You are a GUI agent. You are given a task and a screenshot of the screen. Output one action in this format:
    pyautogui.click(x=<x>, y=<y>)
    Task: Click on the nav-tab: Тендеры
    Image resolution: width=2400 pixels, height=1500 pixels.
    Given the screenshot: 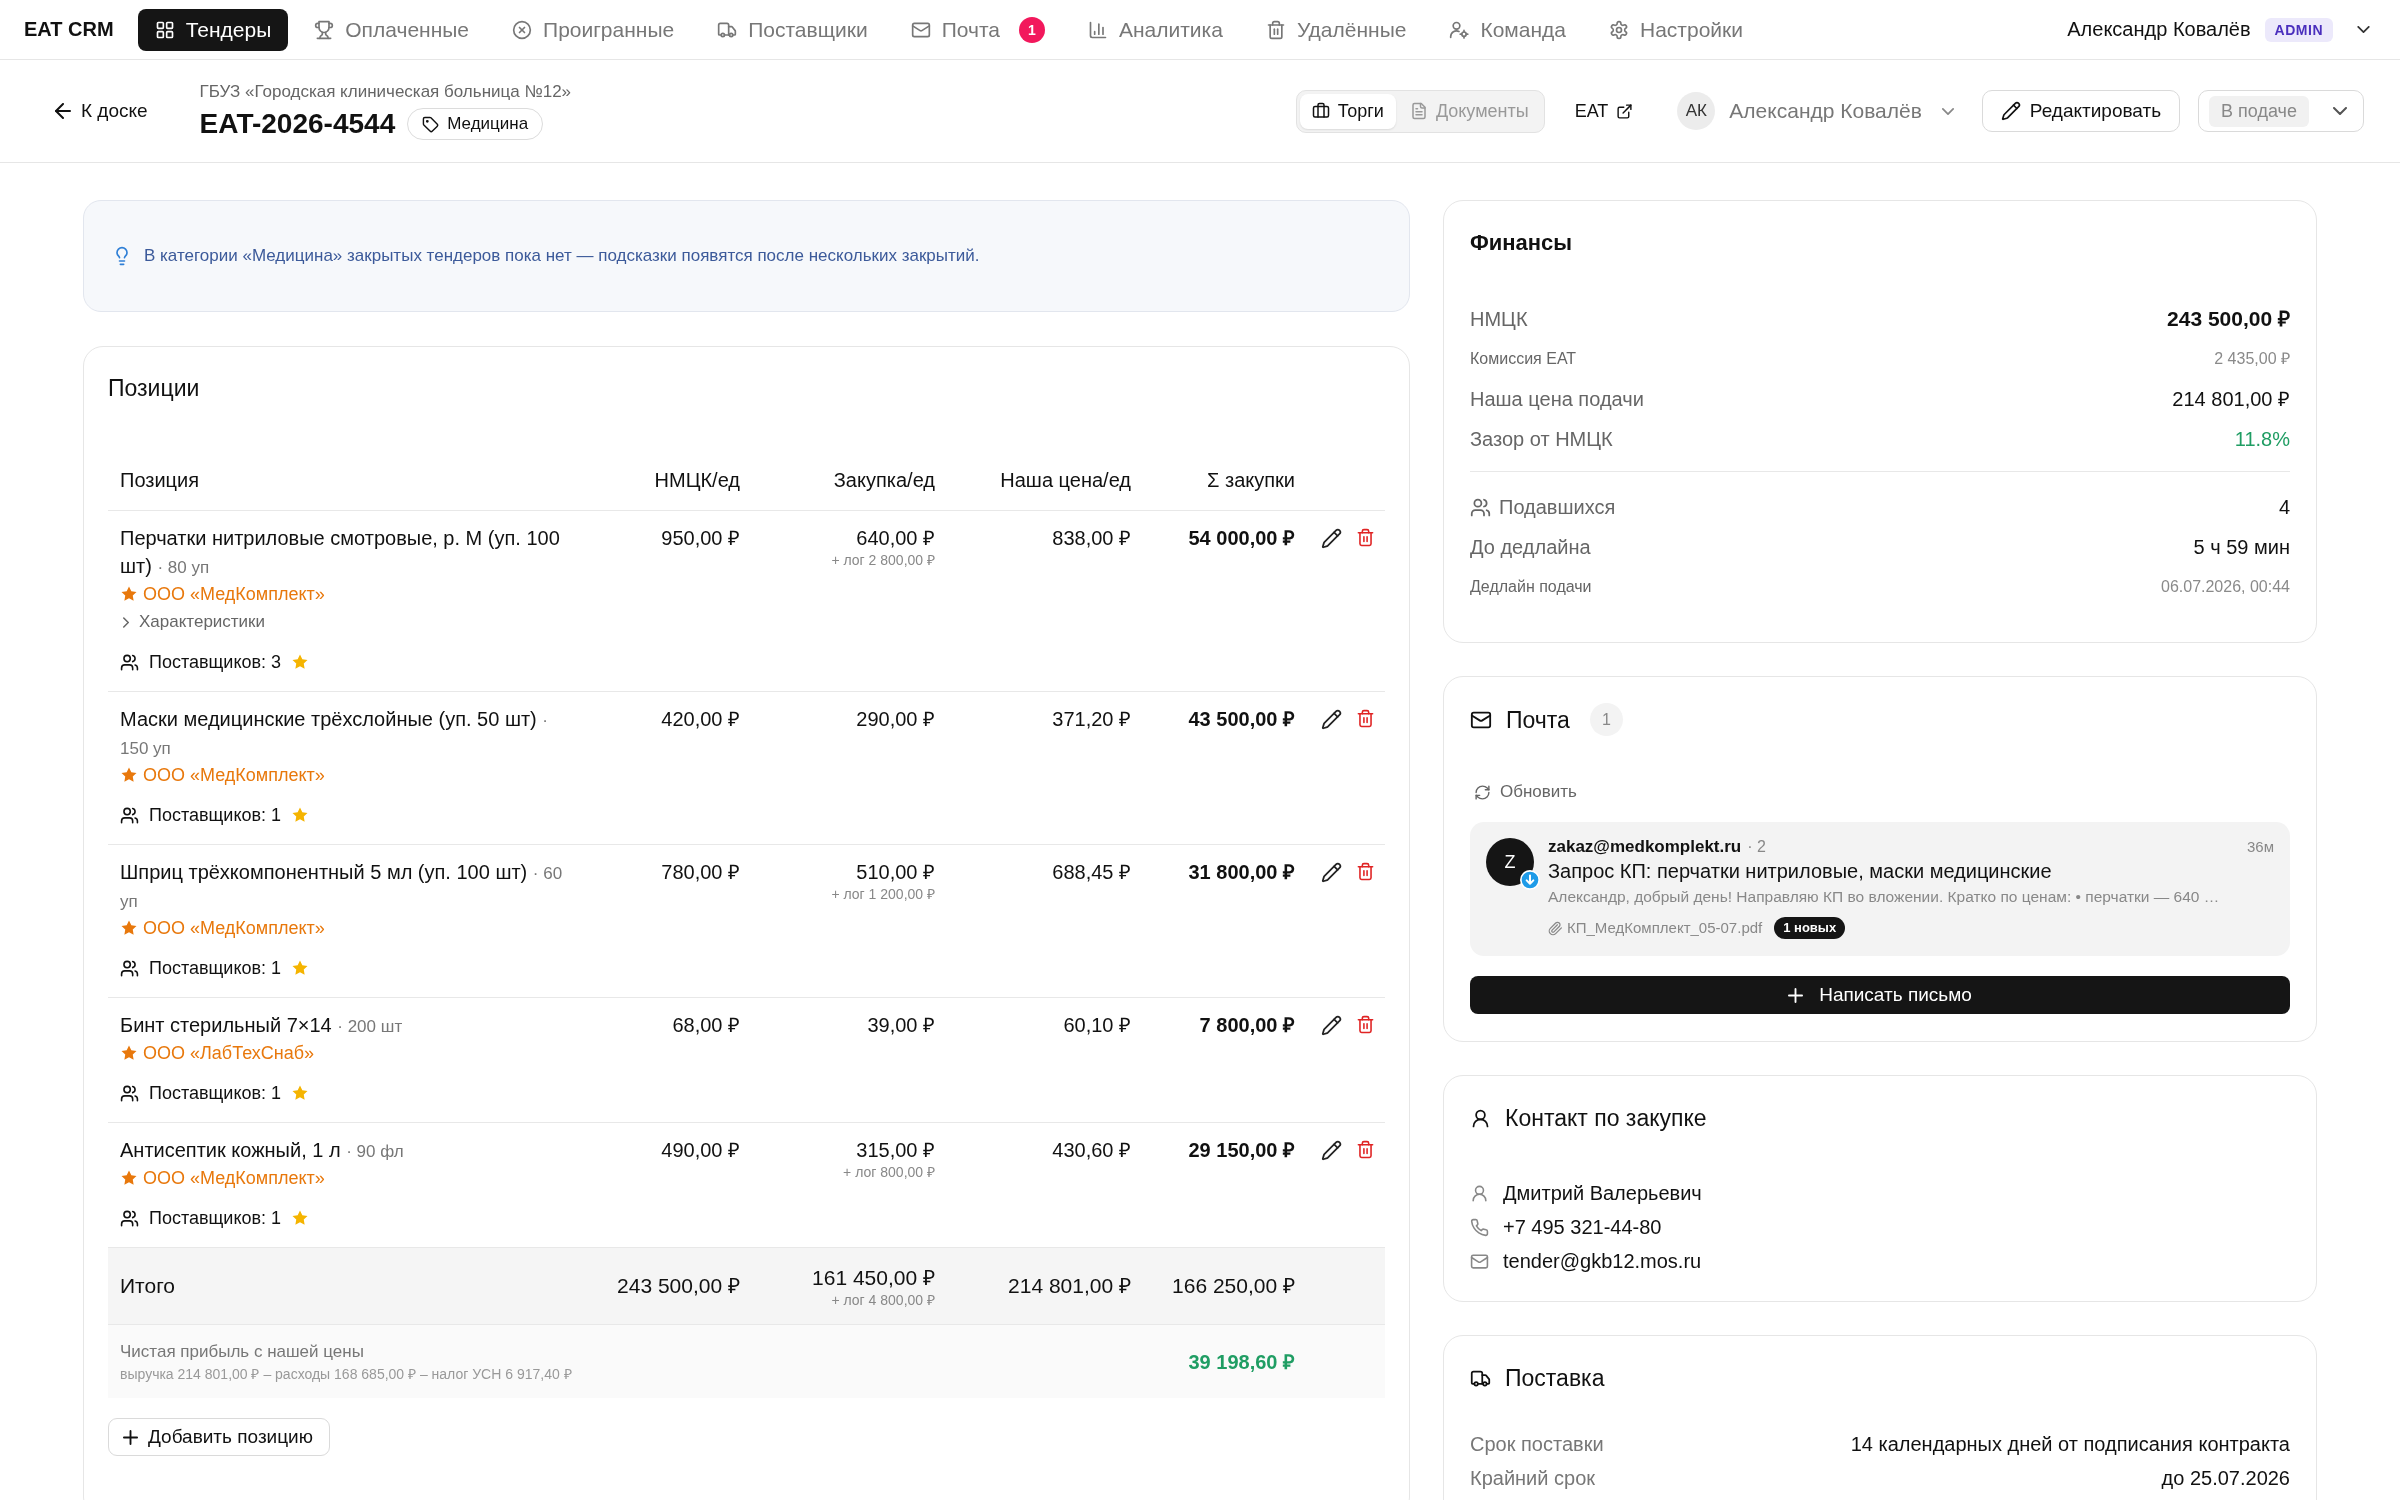 What is the action you would take?
    pyautogui.click(x=213, y=29)
    